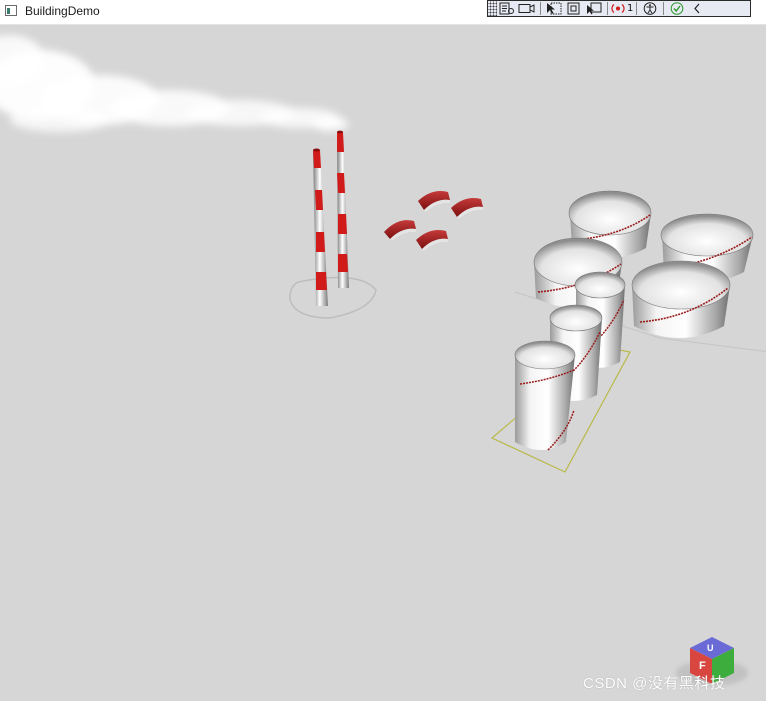  Describe the element at coordinates (677, 8) in the screenshot. I see `checkmark-icon` at that location.